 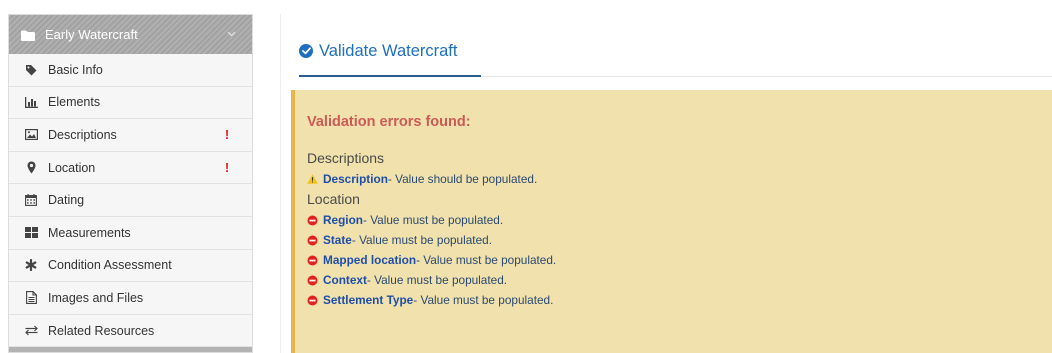 I want to click on sidebar-group-header: Early Watercraft, so click(x=130, y=34).